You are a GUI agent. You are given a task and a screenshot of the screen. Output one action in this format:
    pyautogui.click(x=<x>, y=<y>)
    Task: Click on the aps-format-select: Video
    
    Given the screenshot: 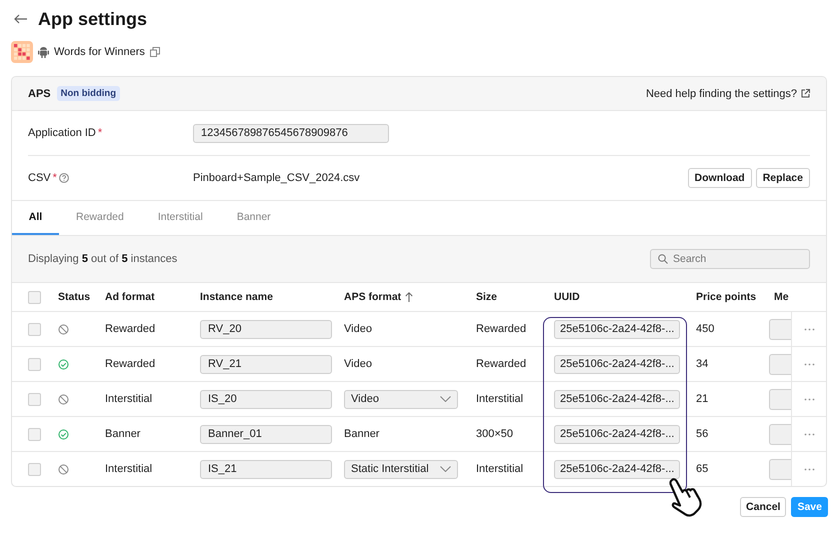 What is the action you would take?
    pyautogui.click(x=401, y=399)
    